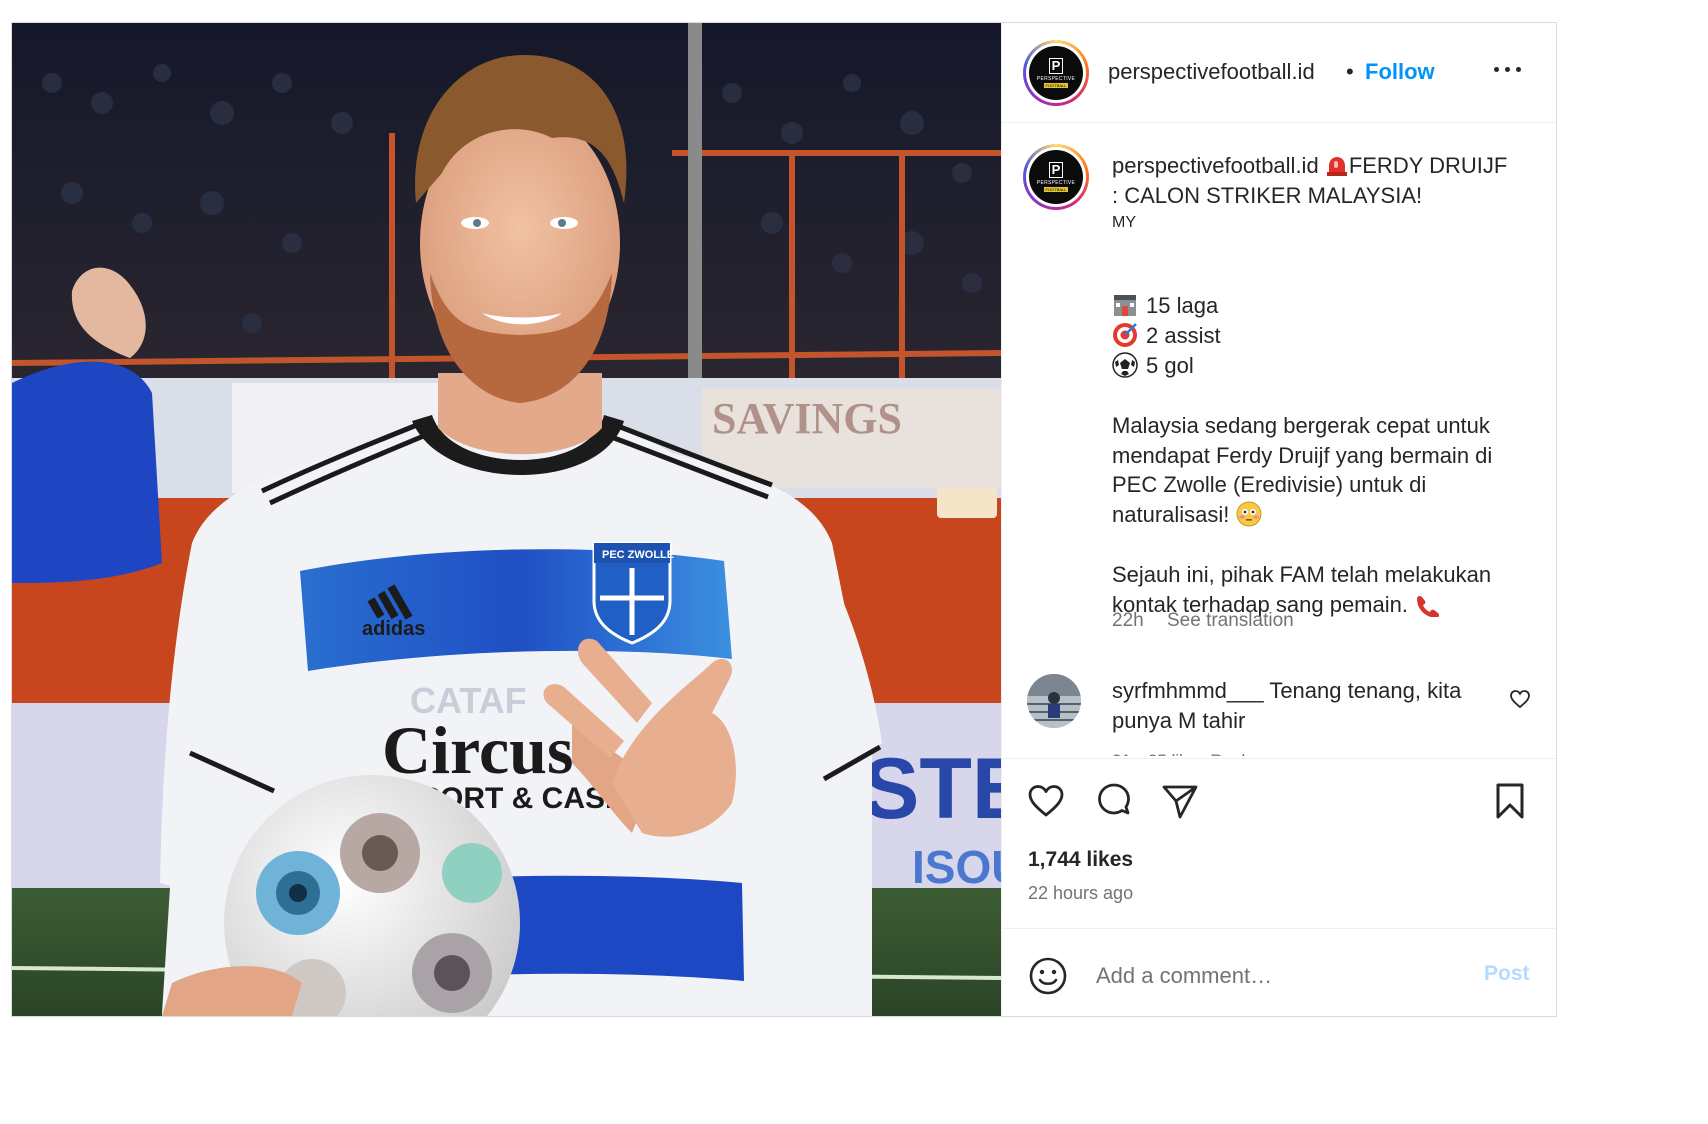 The width and height of the screenshot is (1708, 1124). What do you see at coordinates (1507, 974) in the screenshot?
I see `post-comment-button: Post` at bounding box center [1507, 974].